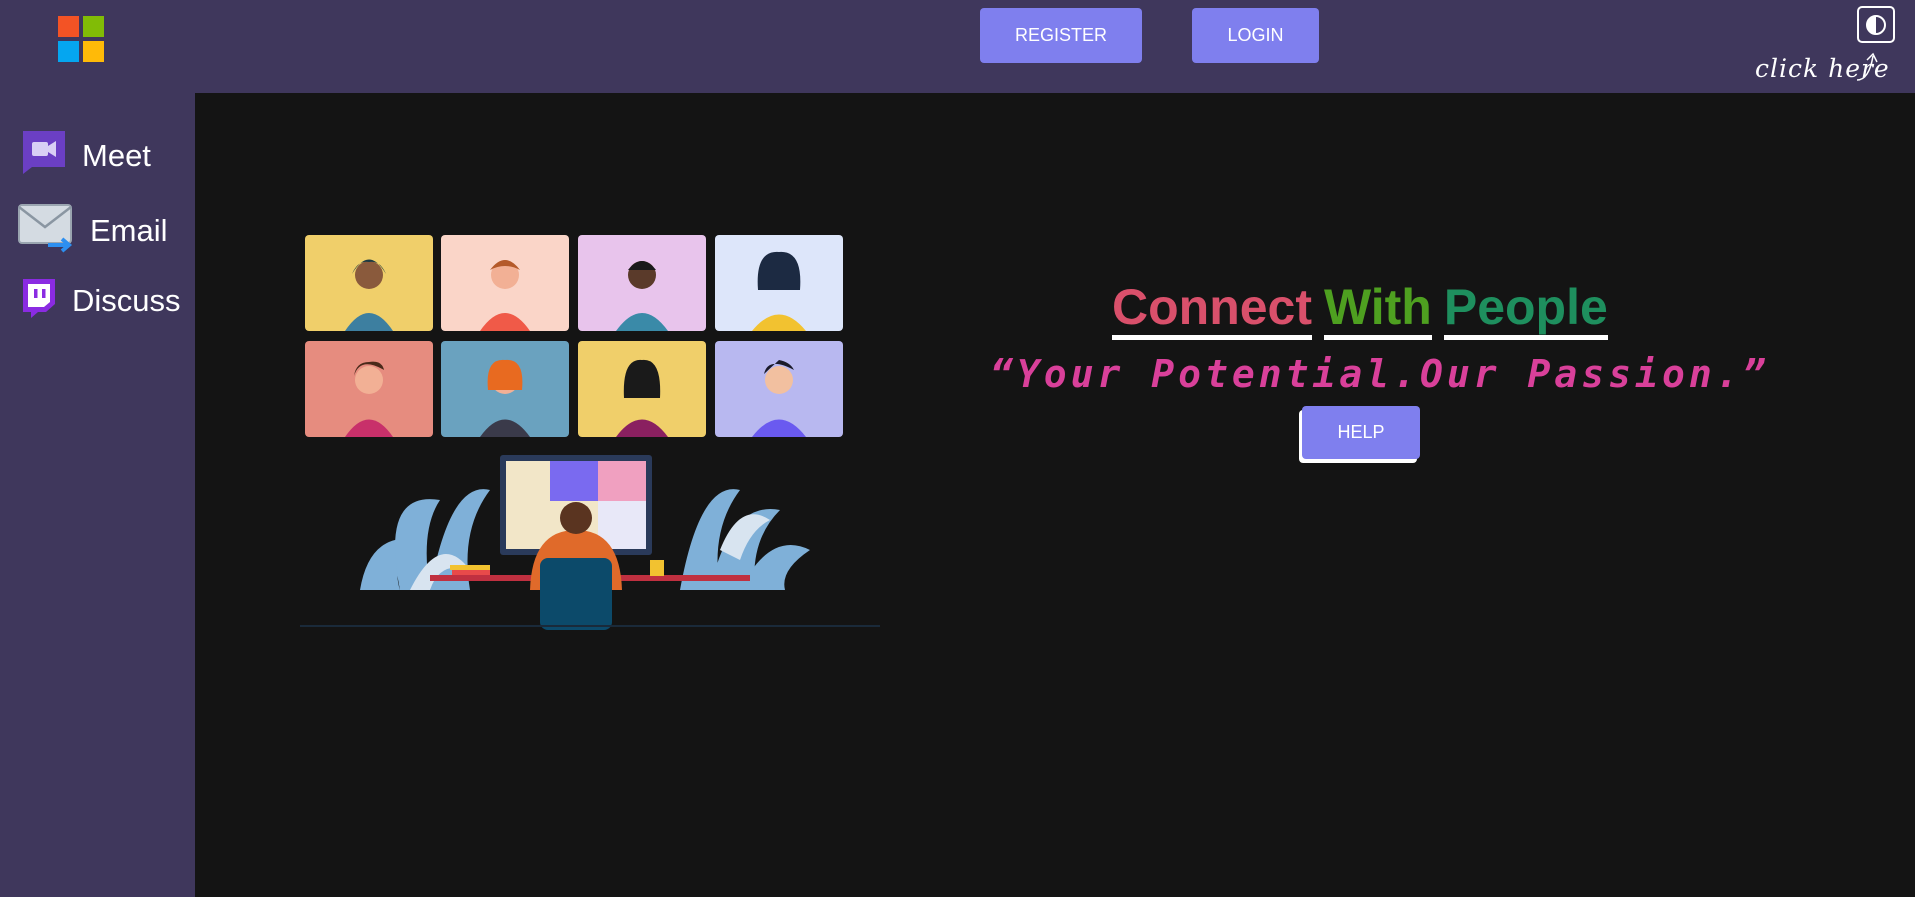  What do you see at coordinates (126, 300) in the screenshot?
I see `sidebar-item-label: Discuss` at bounding box center [126, 300].